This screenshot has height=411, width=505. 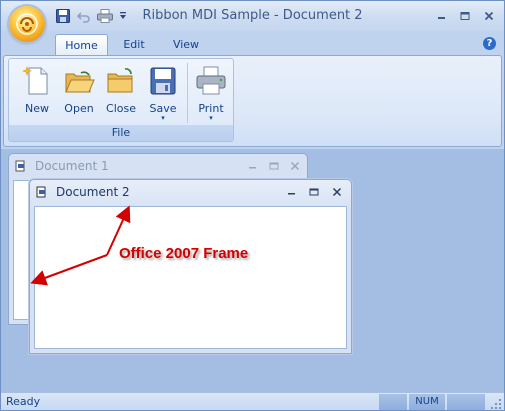 What do you see at coordinates (134, 44) in the screenshot?
I see `tab-edit: Edit` at bounding box center [134, 44].